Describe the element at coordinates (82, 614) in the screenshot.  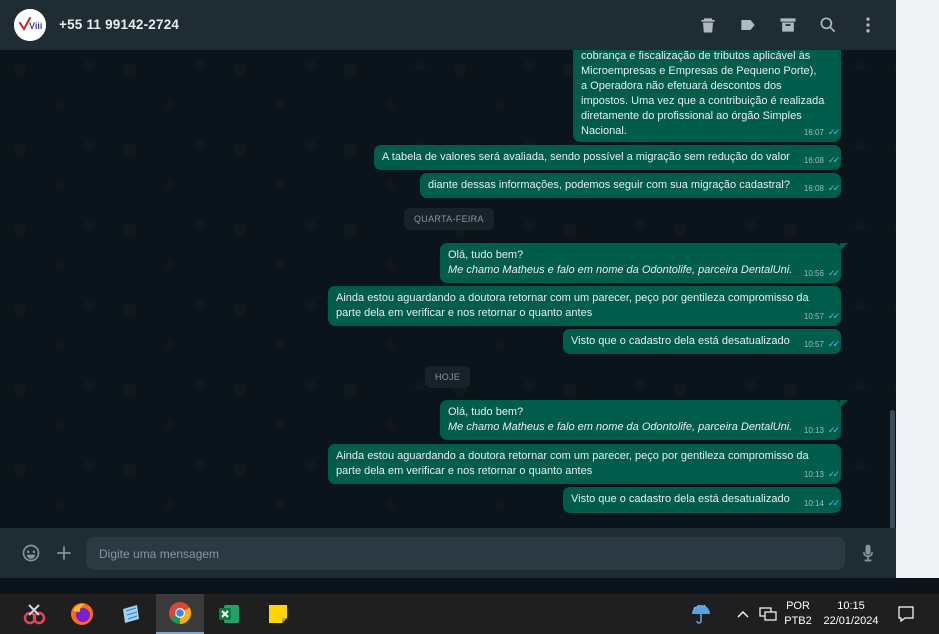
I see `firefox-icon` at that location.